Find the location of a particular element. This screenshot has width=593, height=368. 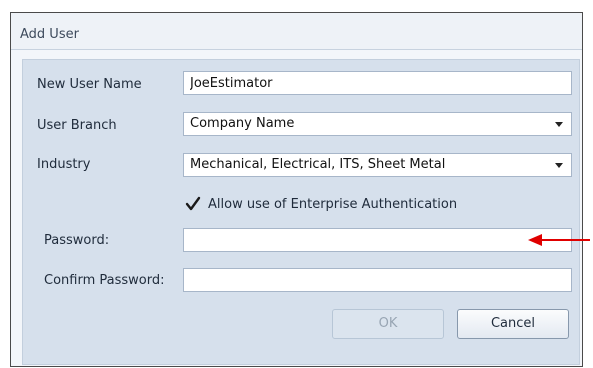

confirm-password-label: Confirm Password: is located at coordinates (104, 280).